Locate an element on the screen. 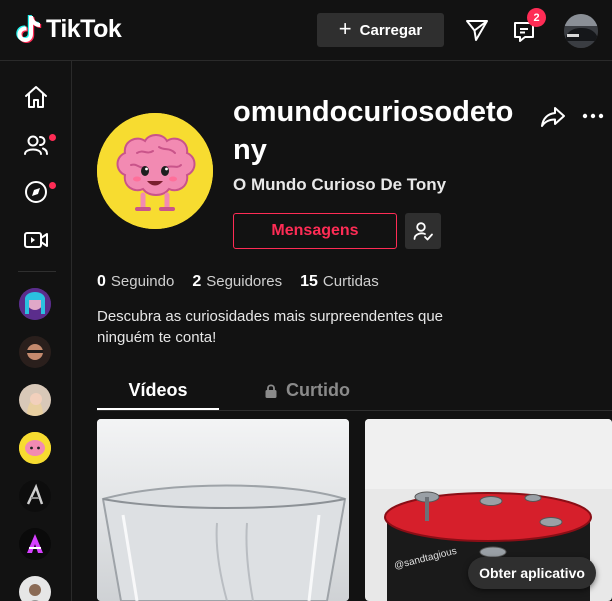 This screenshot has width=612, height=601. profile-stats: 0 Seguindo 2 Seguidores 15 Curtidas is located at coordinates (238, 282).